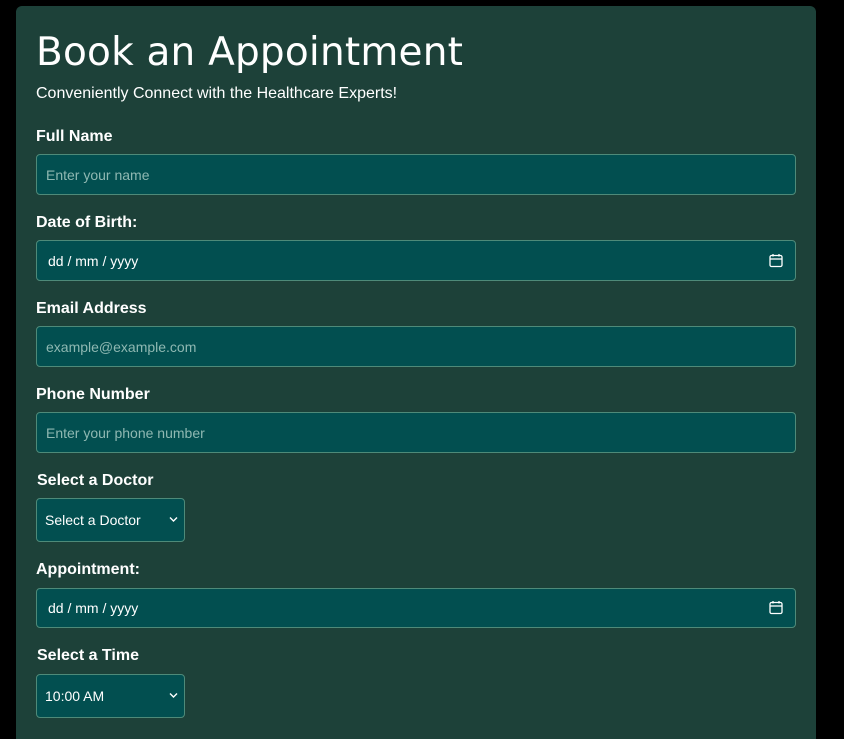  I want to click on date-of-birth-label: Date of Birth:, so click(87, 222).